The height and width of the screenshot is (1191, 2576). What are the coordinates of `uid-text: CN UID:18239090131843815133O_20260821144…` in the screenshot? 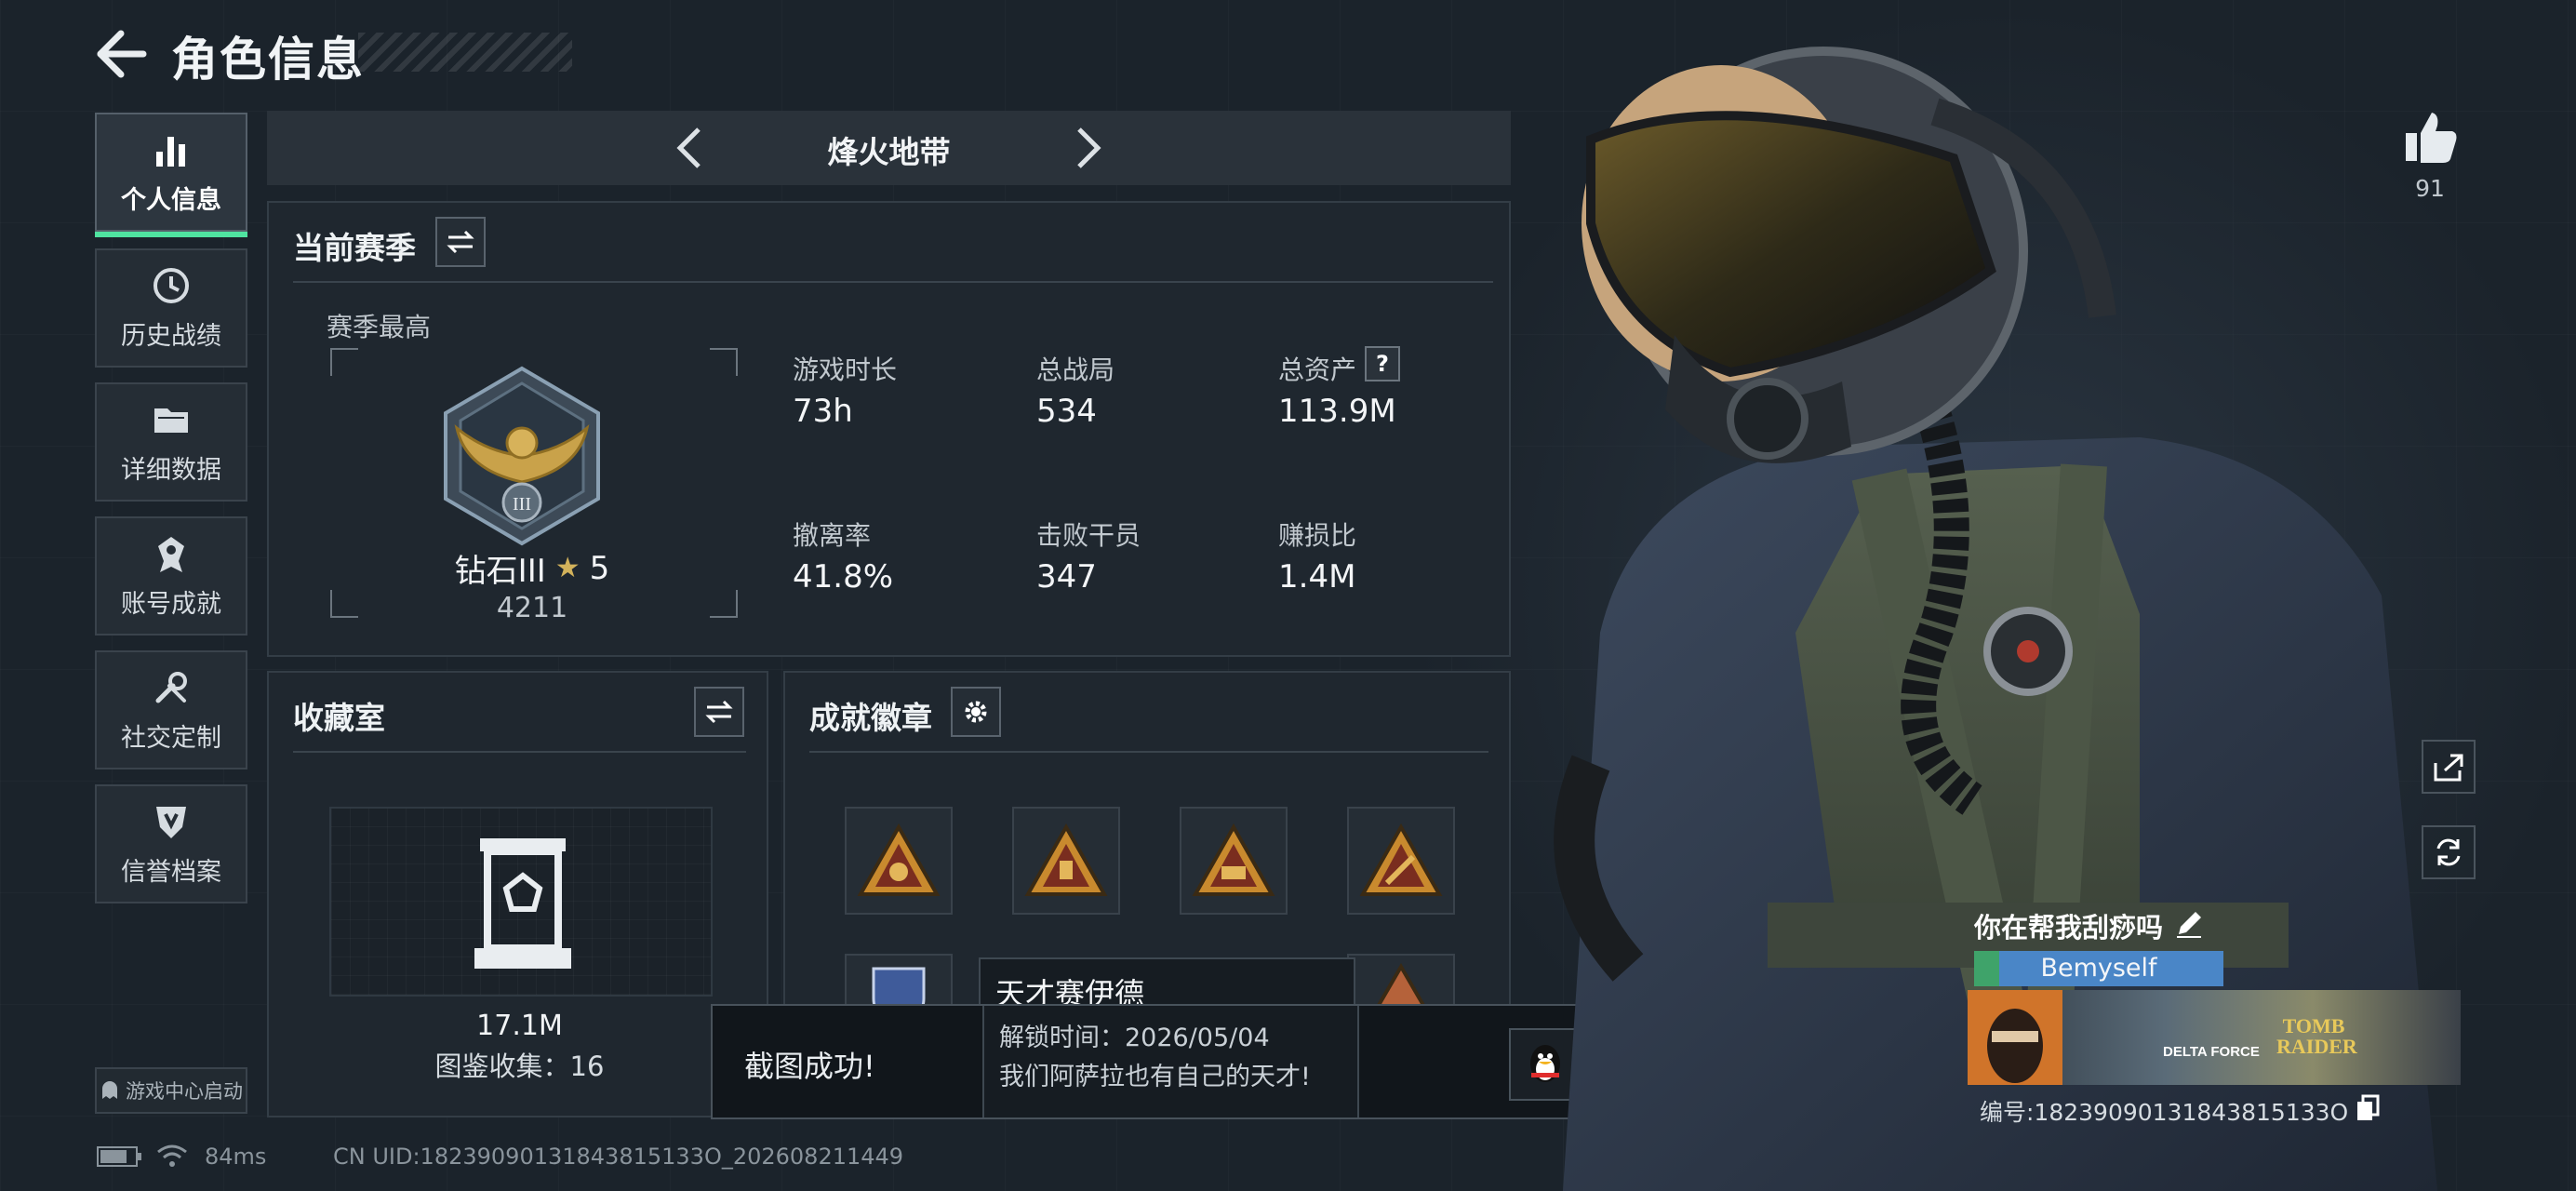 It's located at (618, 1157).